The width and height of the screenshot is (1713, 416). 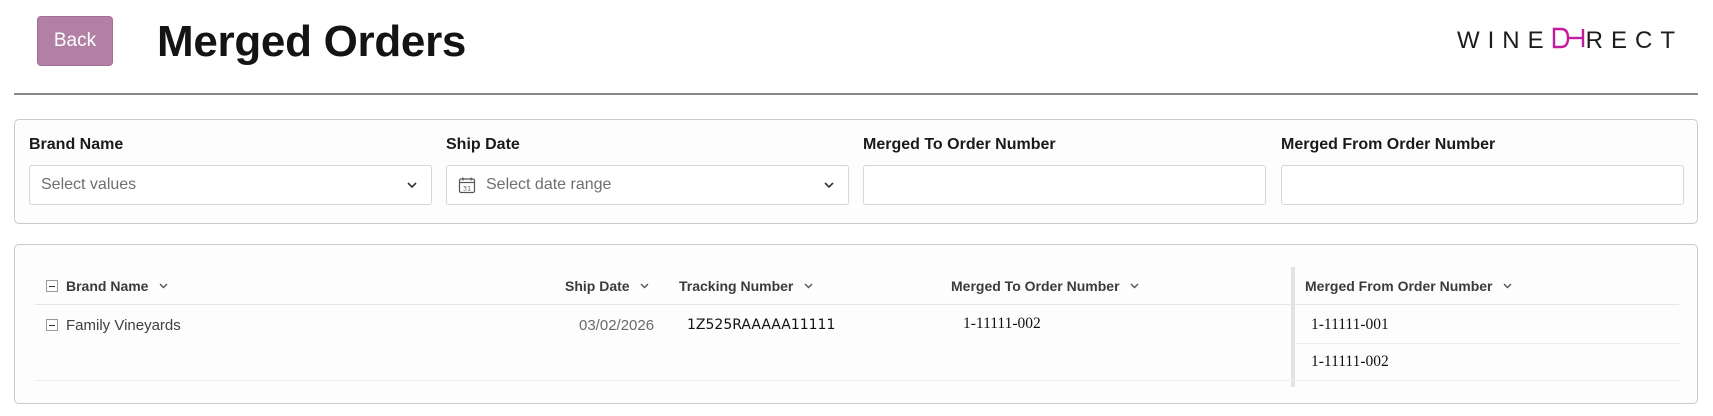 What do you see at coordinates (1035, 286) in the screenshot?
I see `column-header-label: Merged To Order Number` at bounding box center [1035, 286].